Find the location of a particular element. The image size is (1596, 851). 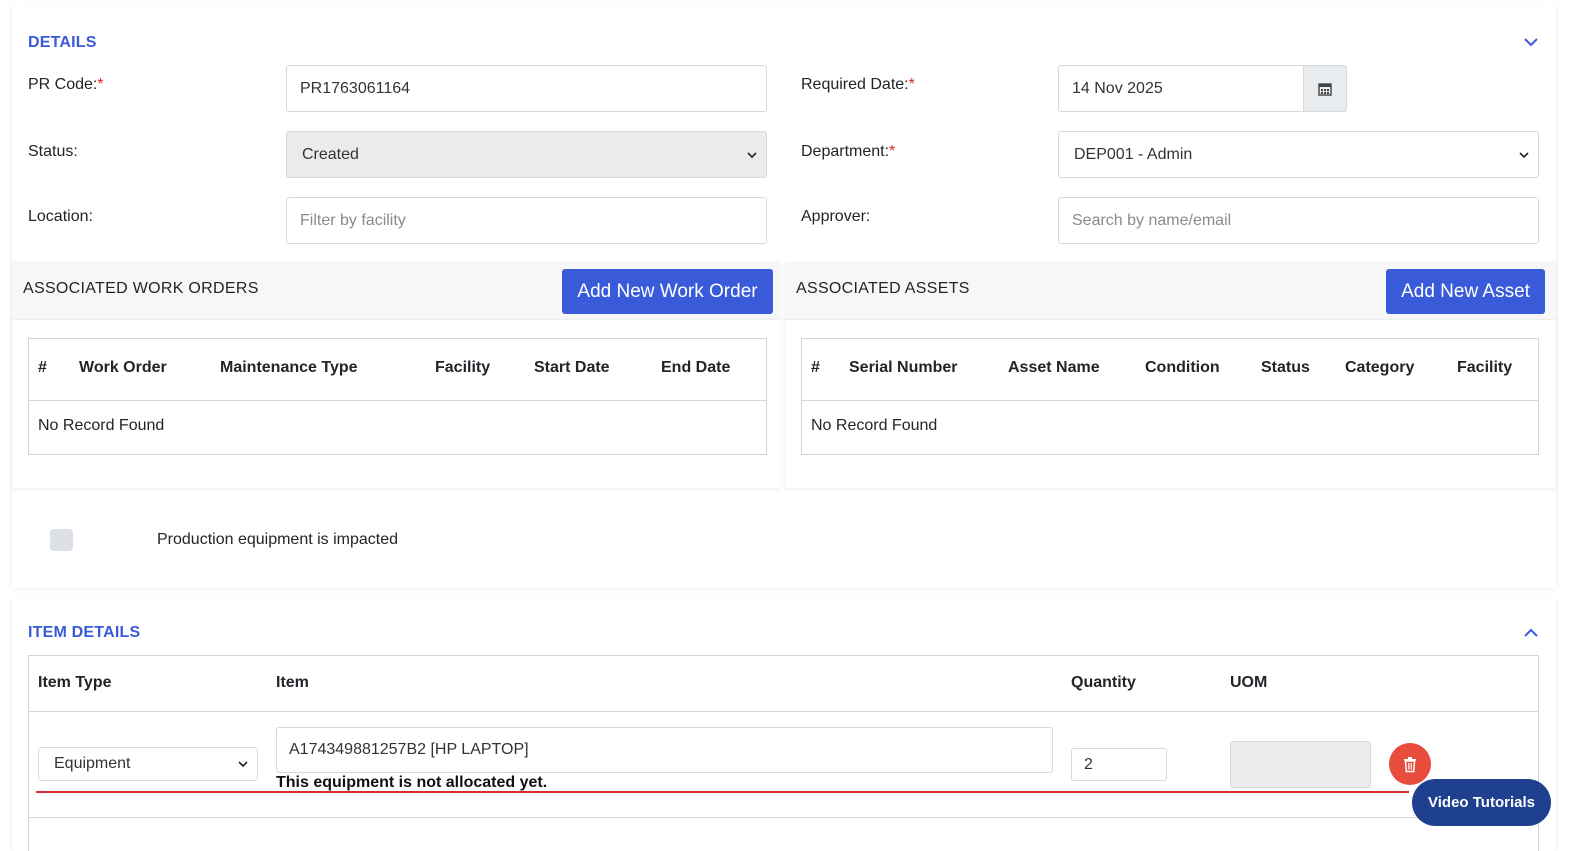

add-work-order-button: Add New Work Order is located at coordinates (667, 291).